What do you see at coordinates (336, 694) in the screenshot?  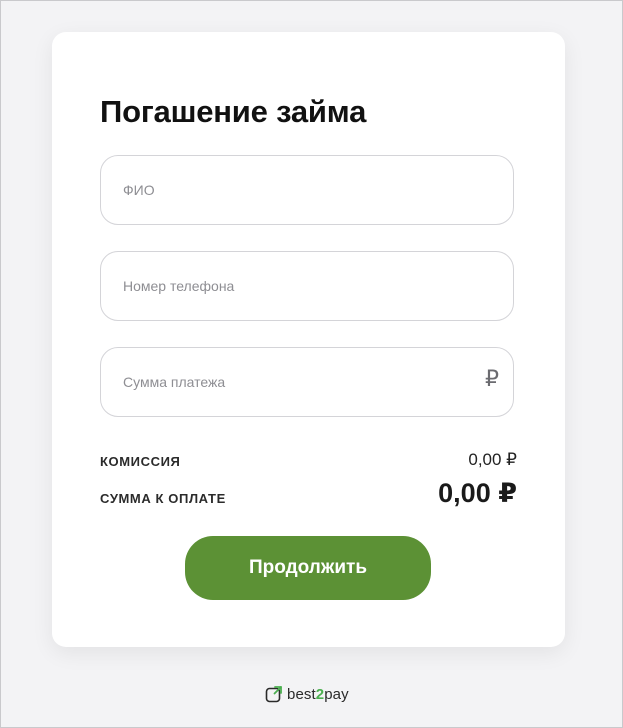 I see `brand-suffix: pay` at bounding box center [336, 694].